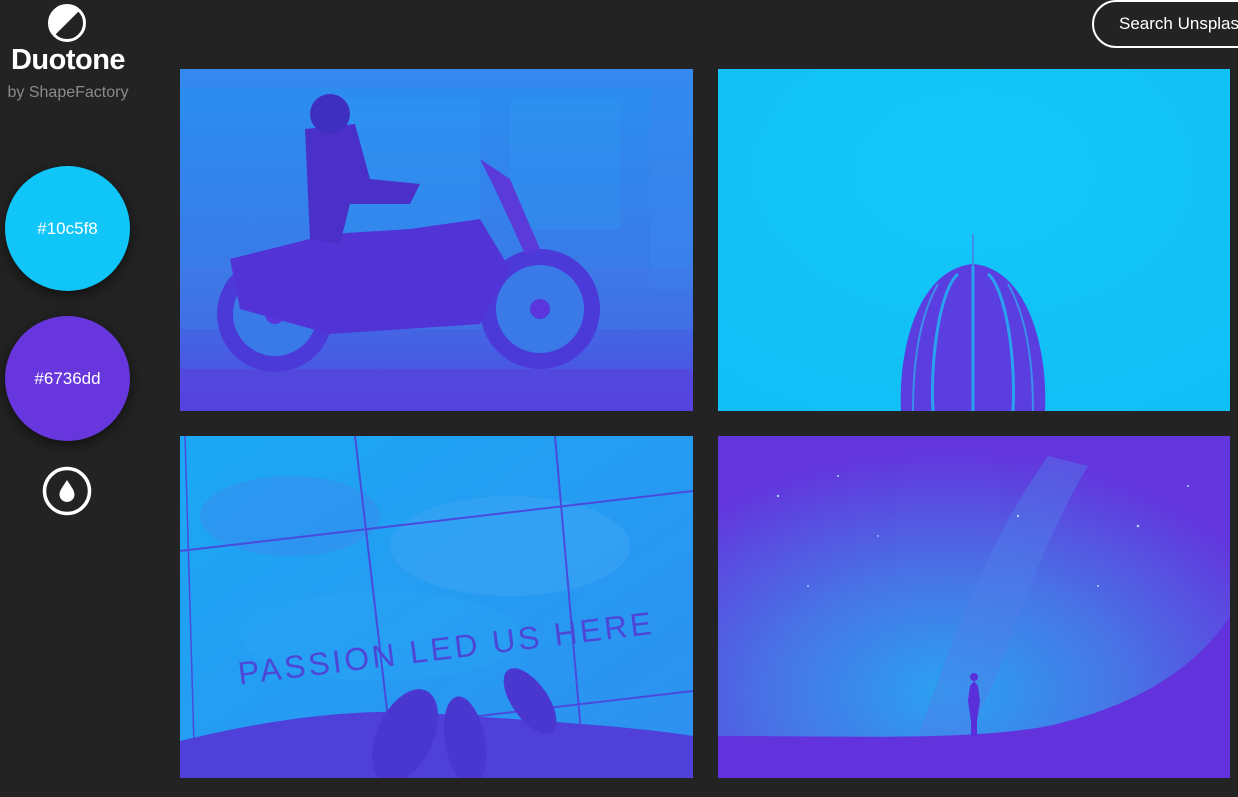 The height and width of the screenshot is (797, 1238). I want to click on sidebar: Duotone by ShapeFactory #10c5f8 #6736dd, so click(68, 398).